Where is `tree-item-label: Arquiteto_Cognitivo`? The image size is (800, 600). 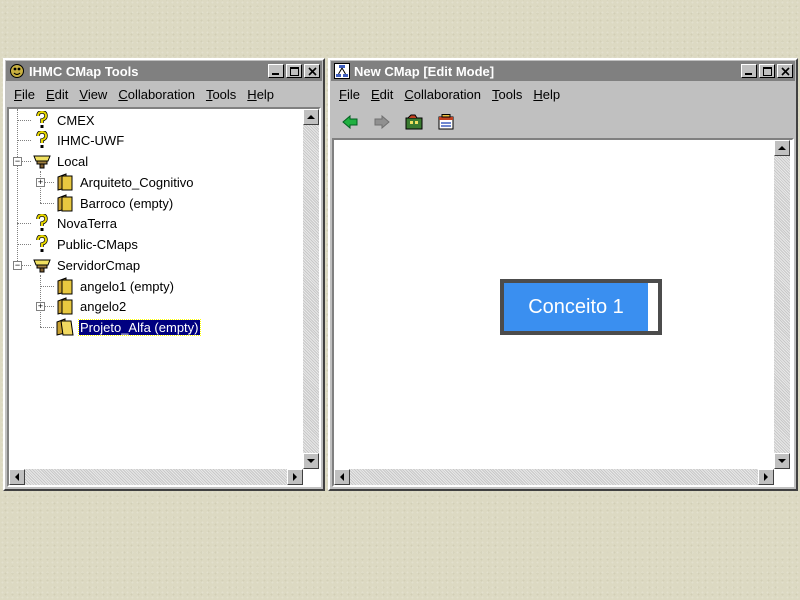
tree-item-label: Arquiteto_Cognitivo is located at coordinates (137, 182).